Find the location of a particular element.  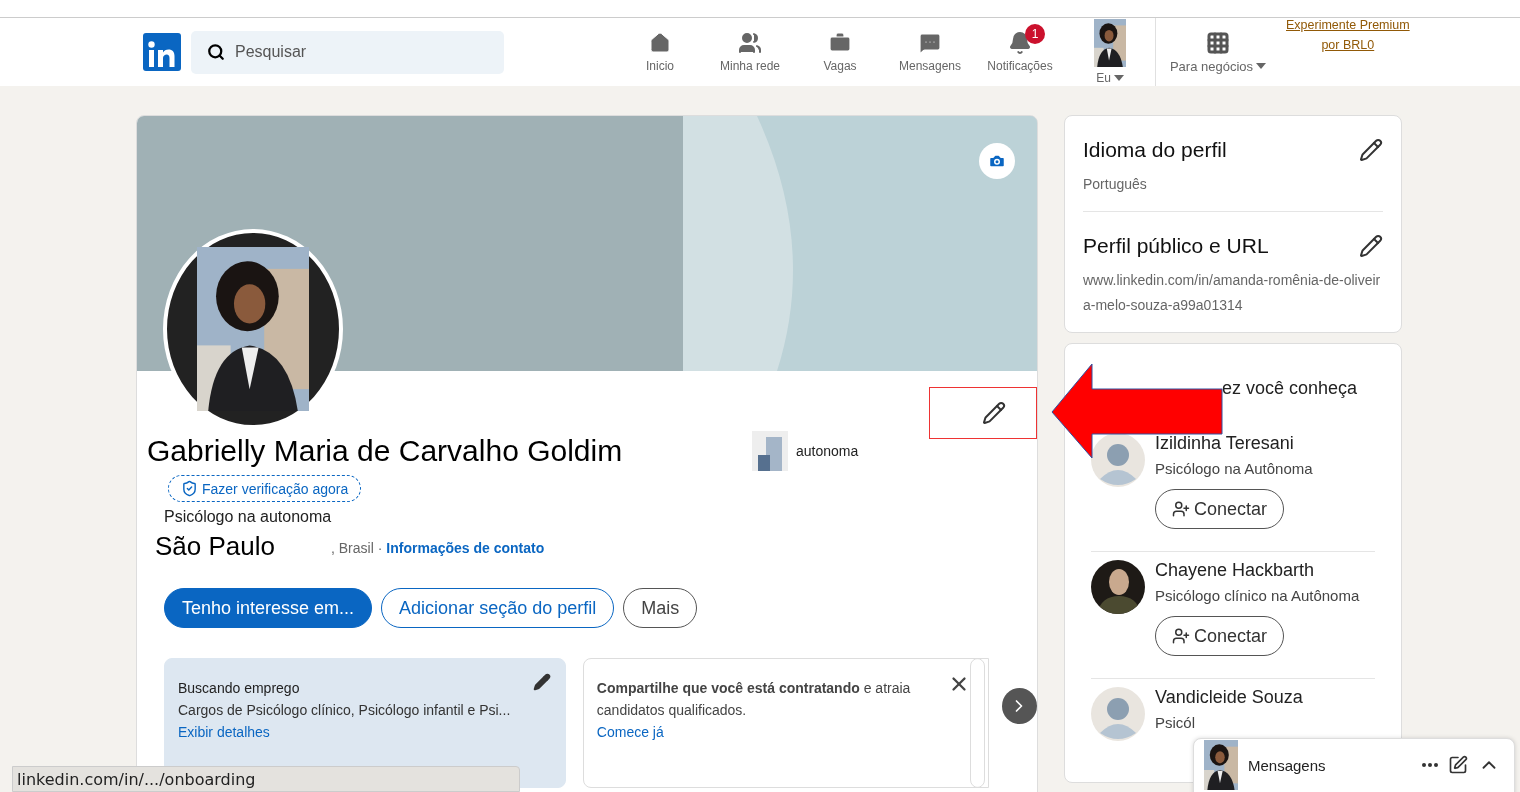

bell-icon is located at coordinates (1020, 43).